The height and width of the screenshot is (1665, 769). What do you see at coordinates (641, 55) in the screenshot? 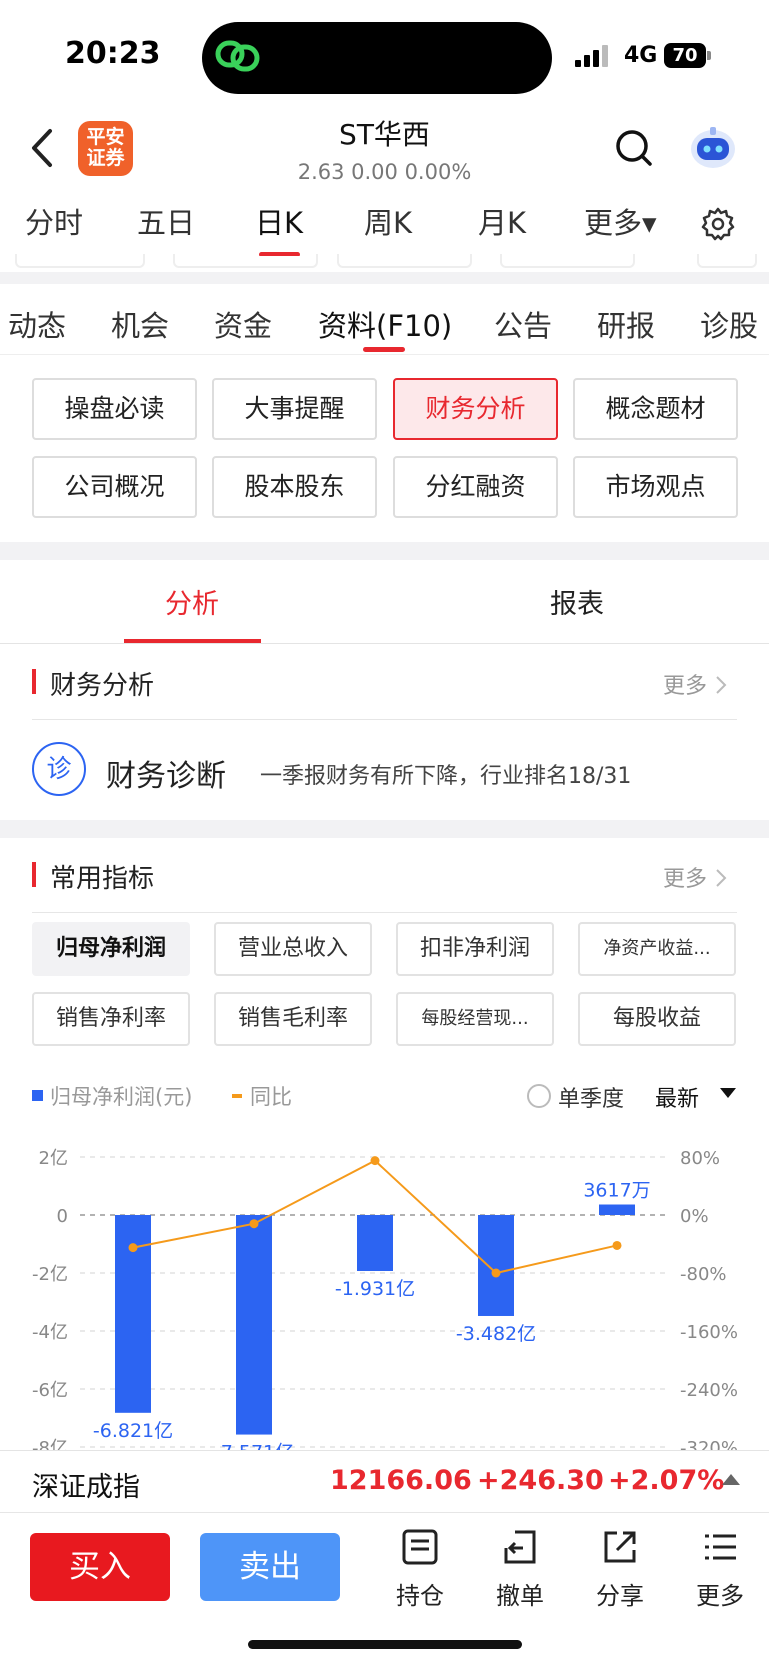
I see `network-label: 4G` at bounding box center [641, 55].